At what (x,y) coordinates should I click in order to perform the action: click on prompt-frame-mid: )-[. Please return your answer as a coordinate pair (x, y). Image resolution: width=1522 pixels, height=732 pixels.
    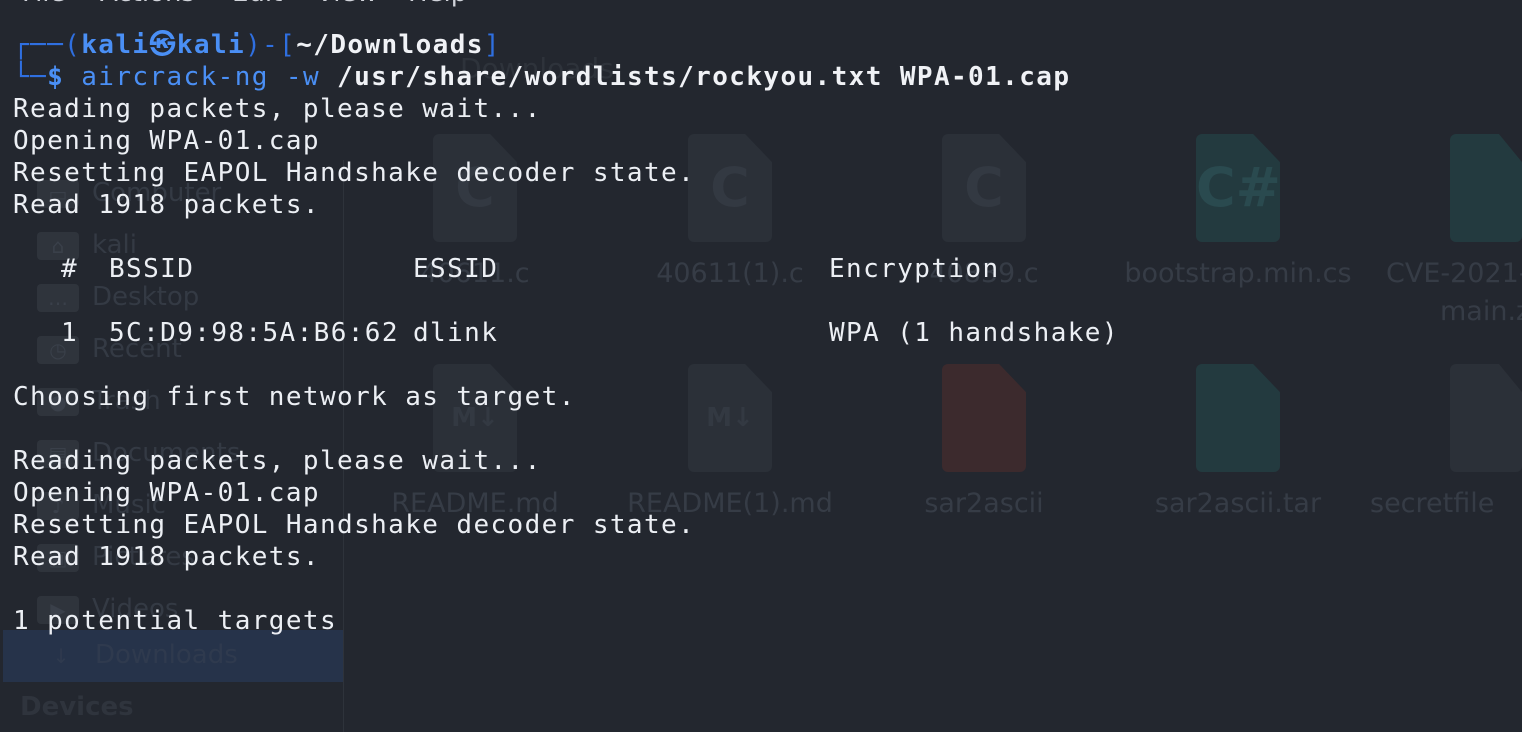
    Looking at the image, I should click on (271, 45).